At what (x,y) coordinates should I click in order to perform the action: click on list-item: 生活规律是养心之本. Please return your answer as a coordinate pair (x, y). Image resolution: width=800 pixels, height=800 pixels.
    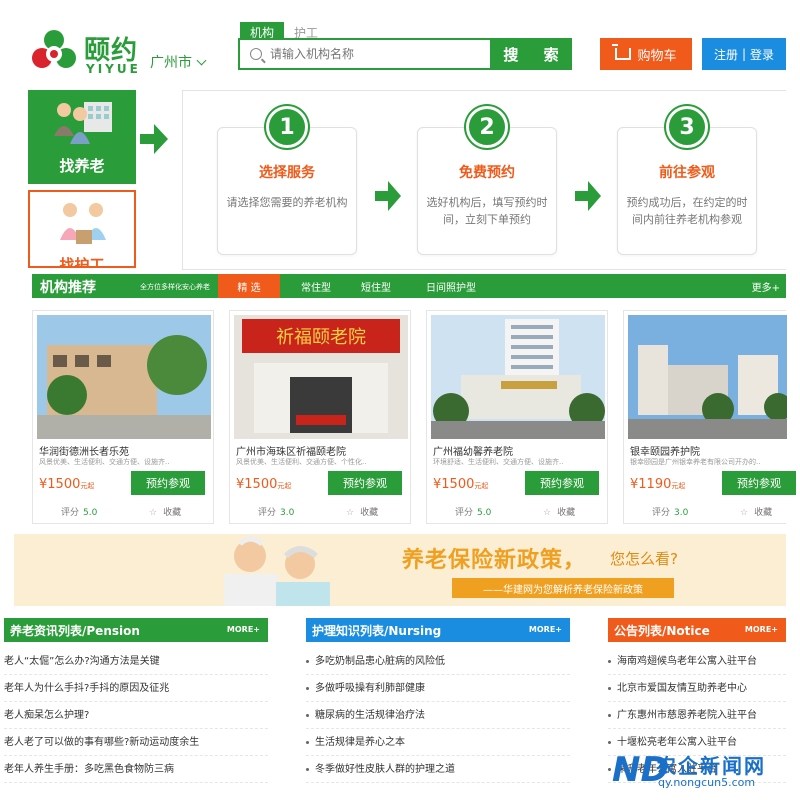
    Looking at the image, I should click on (438, 742).